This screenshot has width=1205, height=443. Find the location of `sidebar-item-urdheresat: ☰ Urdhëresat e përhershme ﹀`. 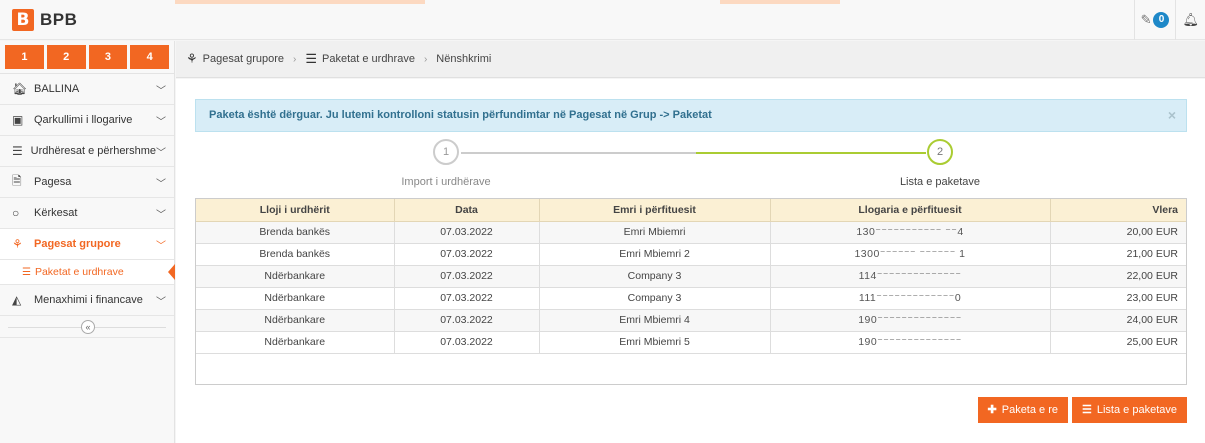

sidebar-item-urdheresat: ☰ Urdhëresat e përhershme ﹀ is located at coordinates (87, 151).